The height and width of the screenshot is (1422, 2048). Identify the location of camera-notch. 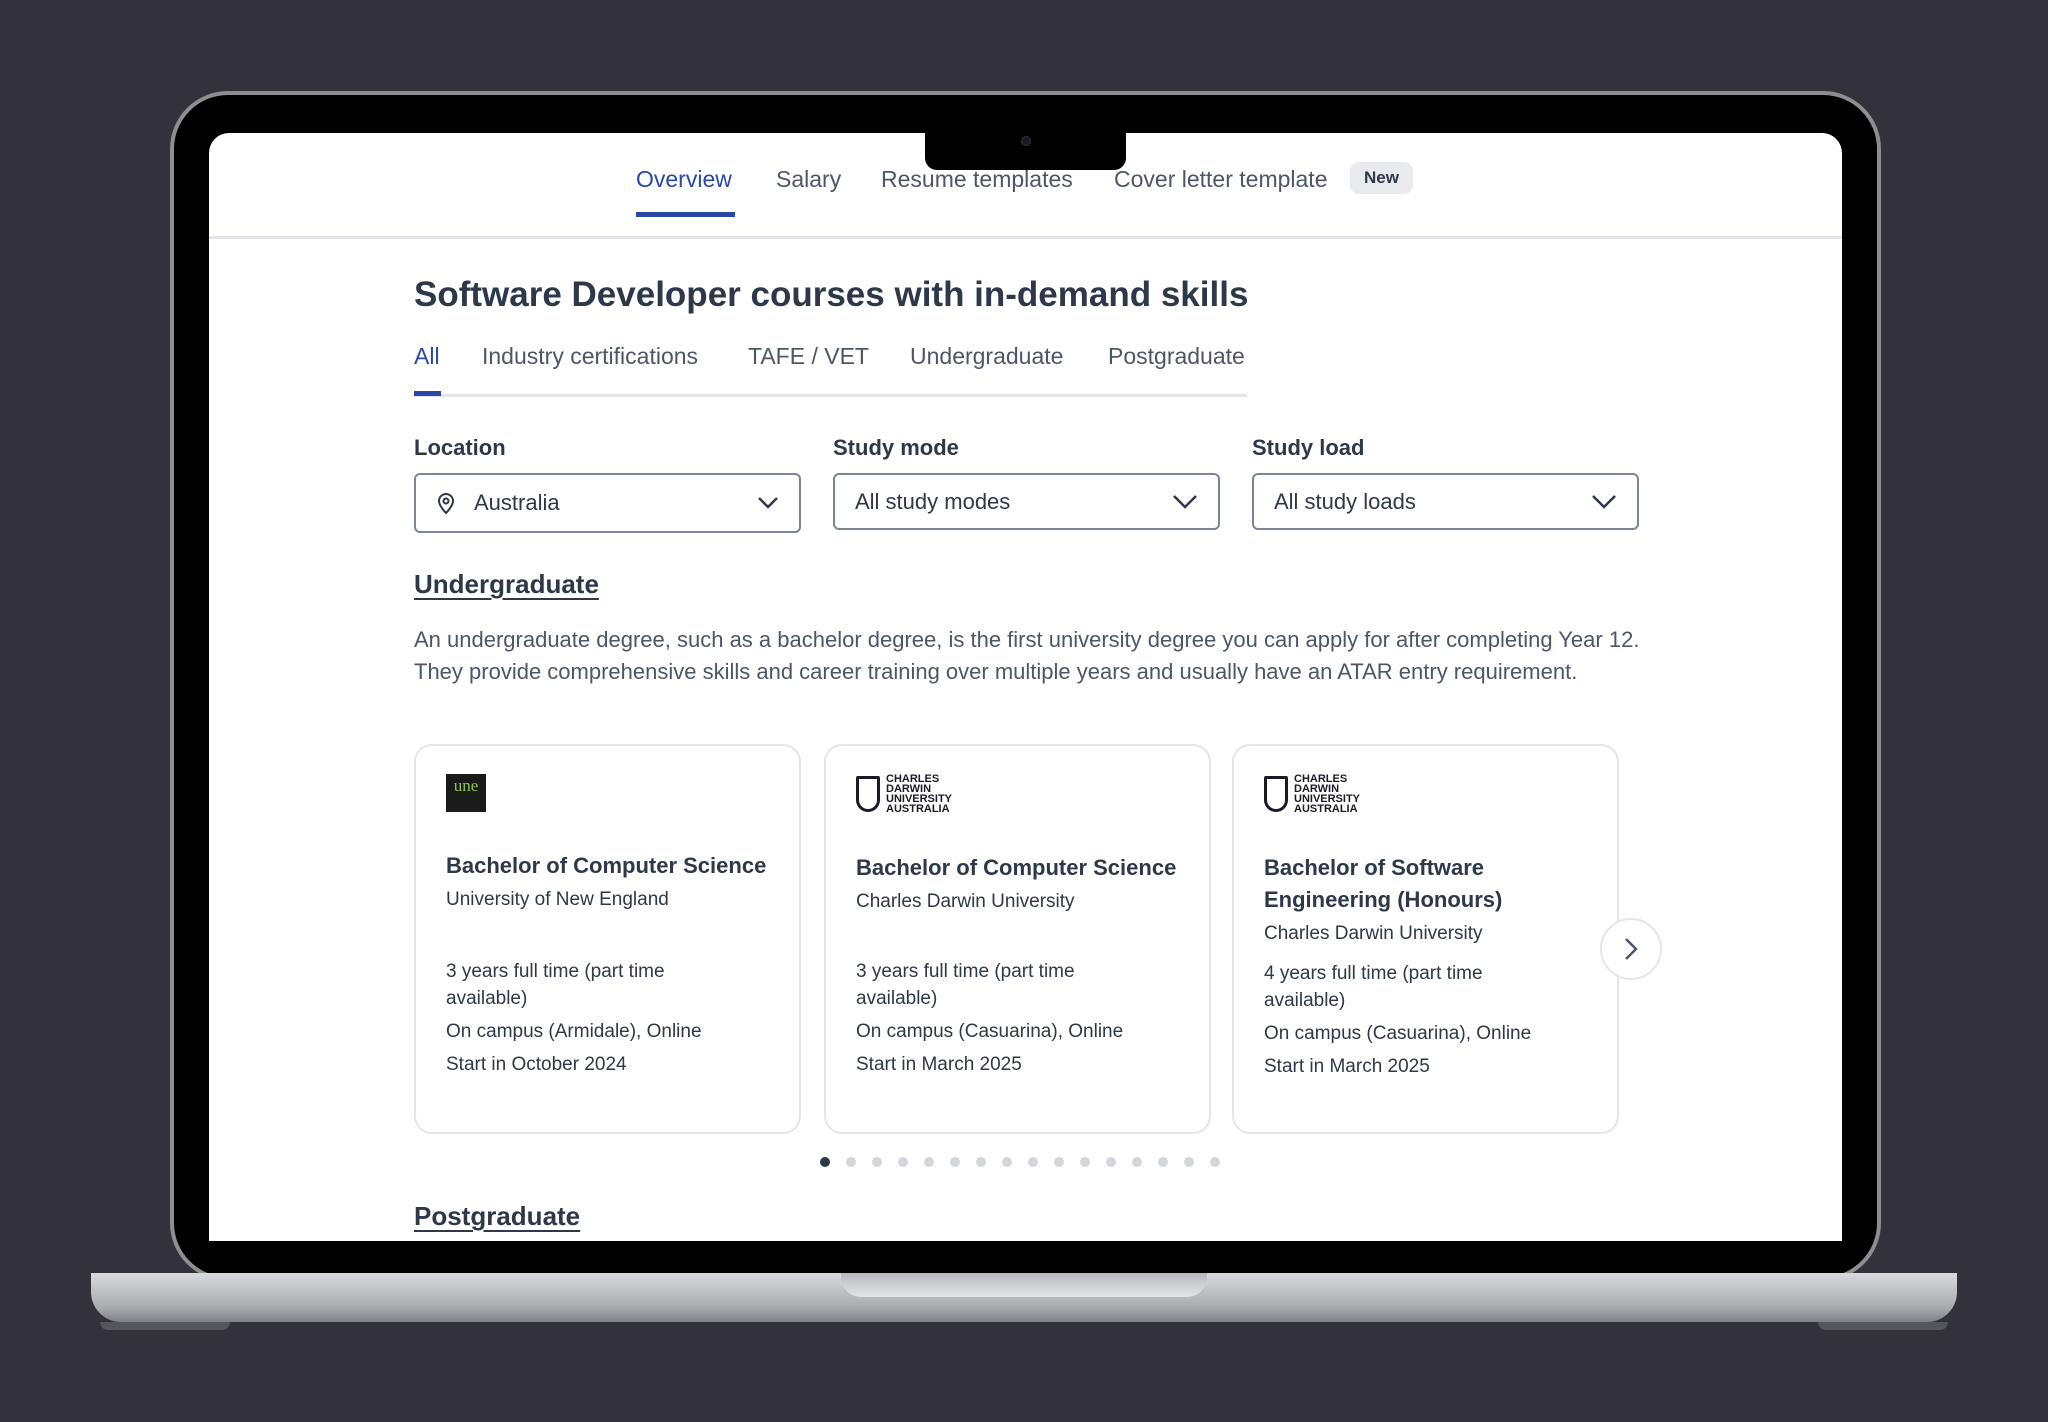
(1025, 149).